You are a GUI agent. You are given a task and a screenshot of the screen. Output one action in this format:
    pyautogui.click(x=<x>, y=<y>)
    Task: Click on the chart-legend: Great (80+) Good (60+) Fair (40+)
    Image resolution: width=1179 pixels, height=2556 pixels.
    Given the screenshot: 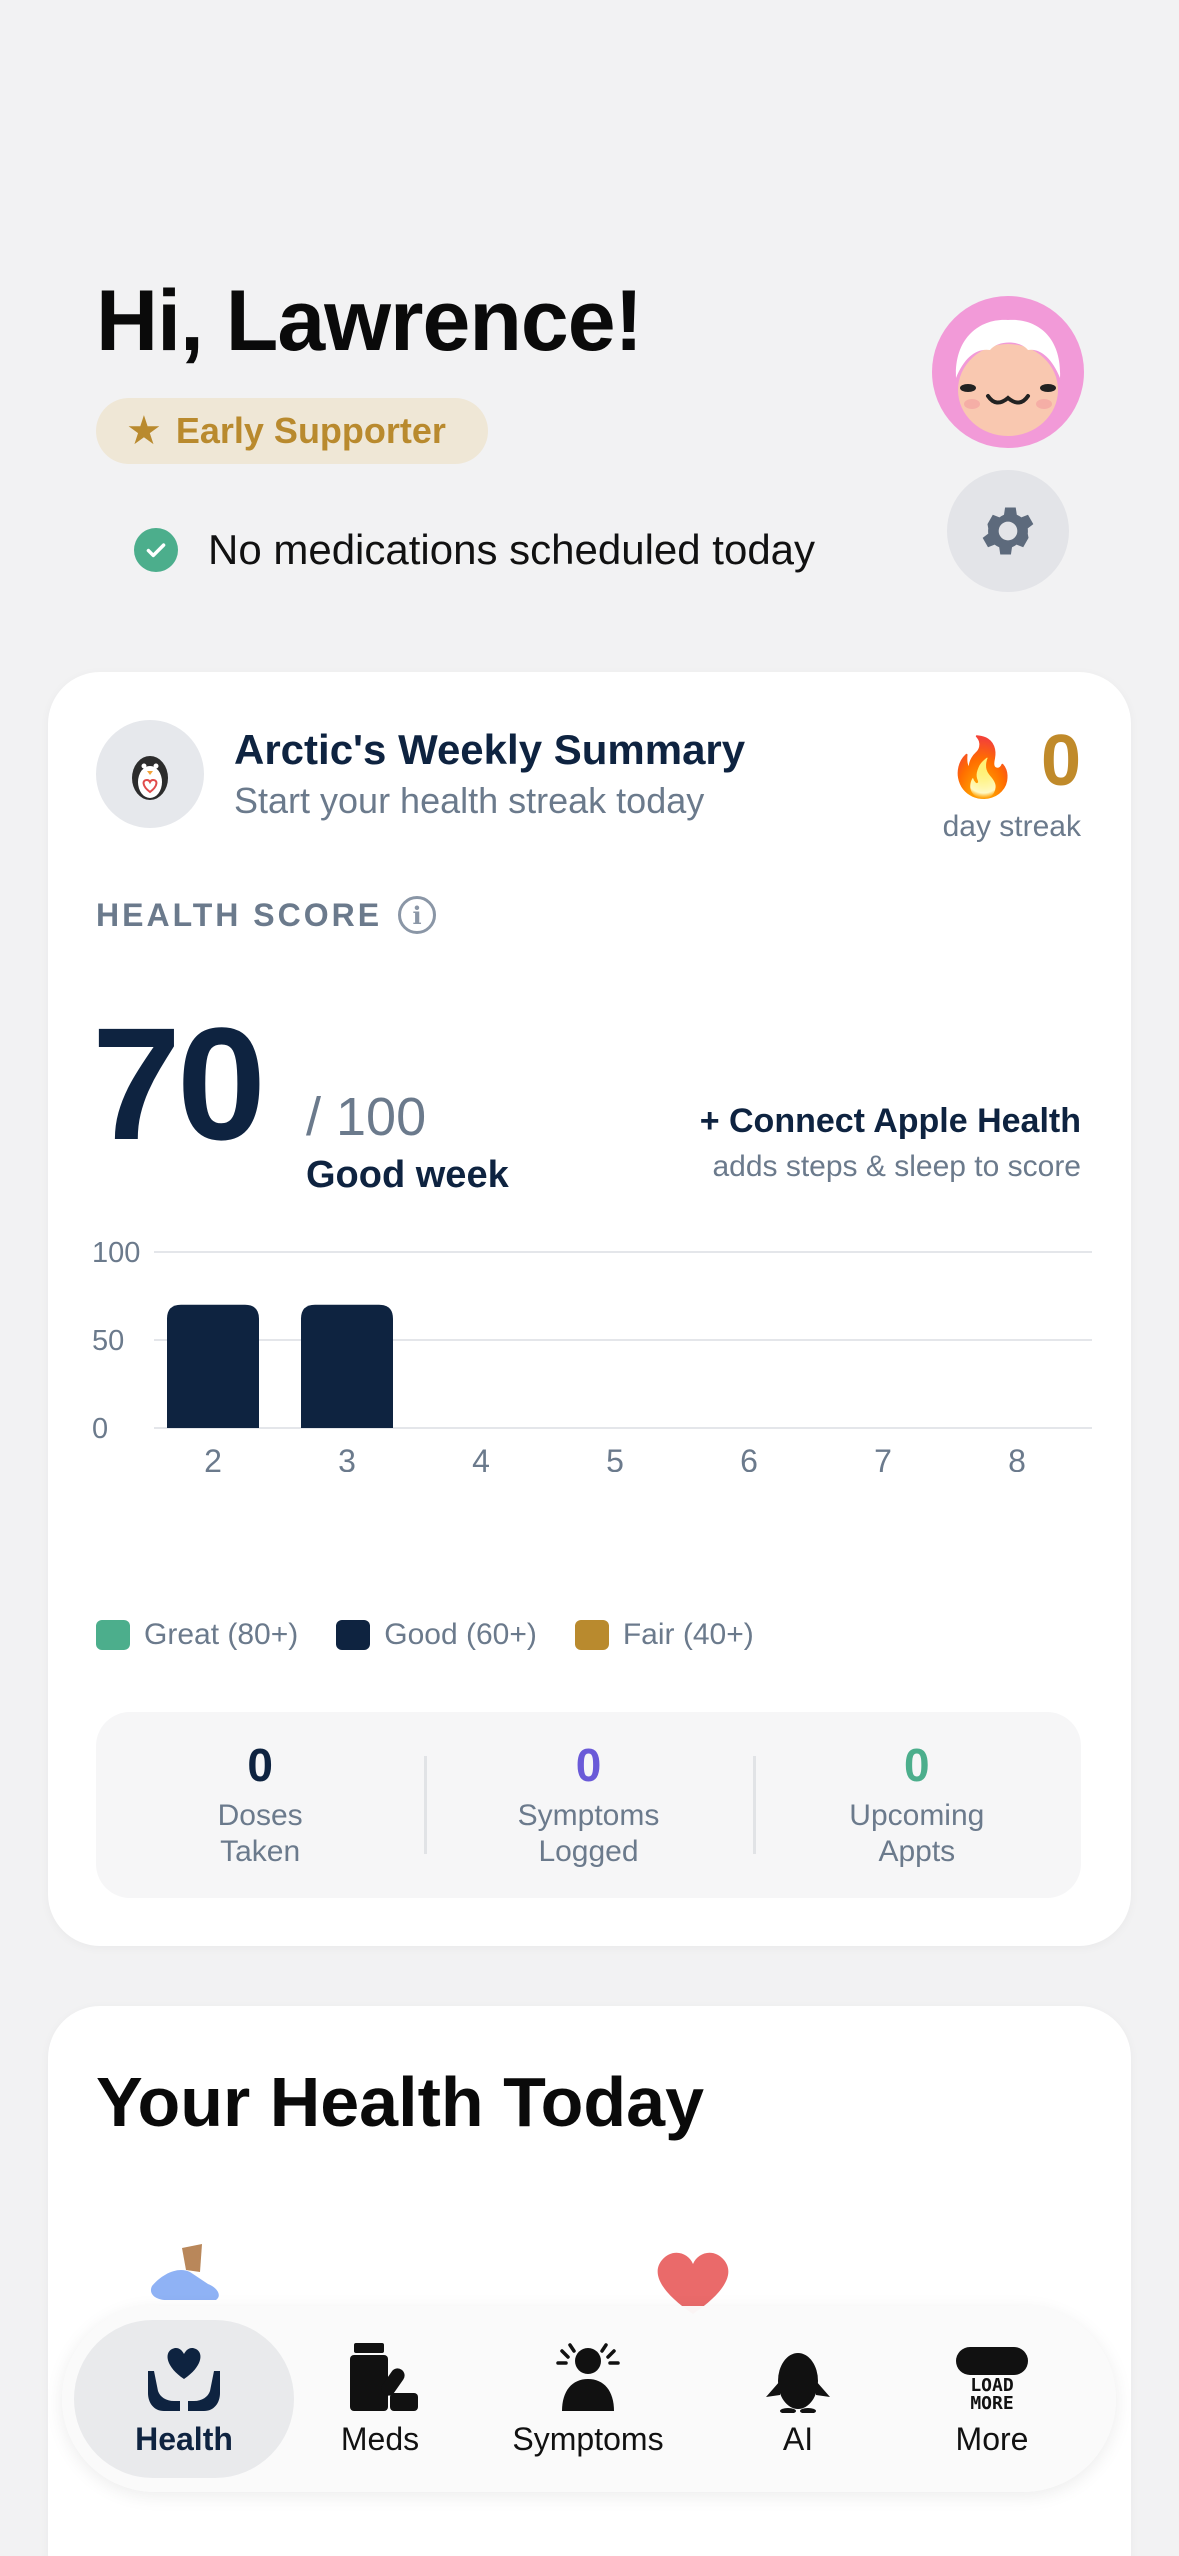 What is the action you would take?
    pyautogui.click(x=444, y=1635)
    